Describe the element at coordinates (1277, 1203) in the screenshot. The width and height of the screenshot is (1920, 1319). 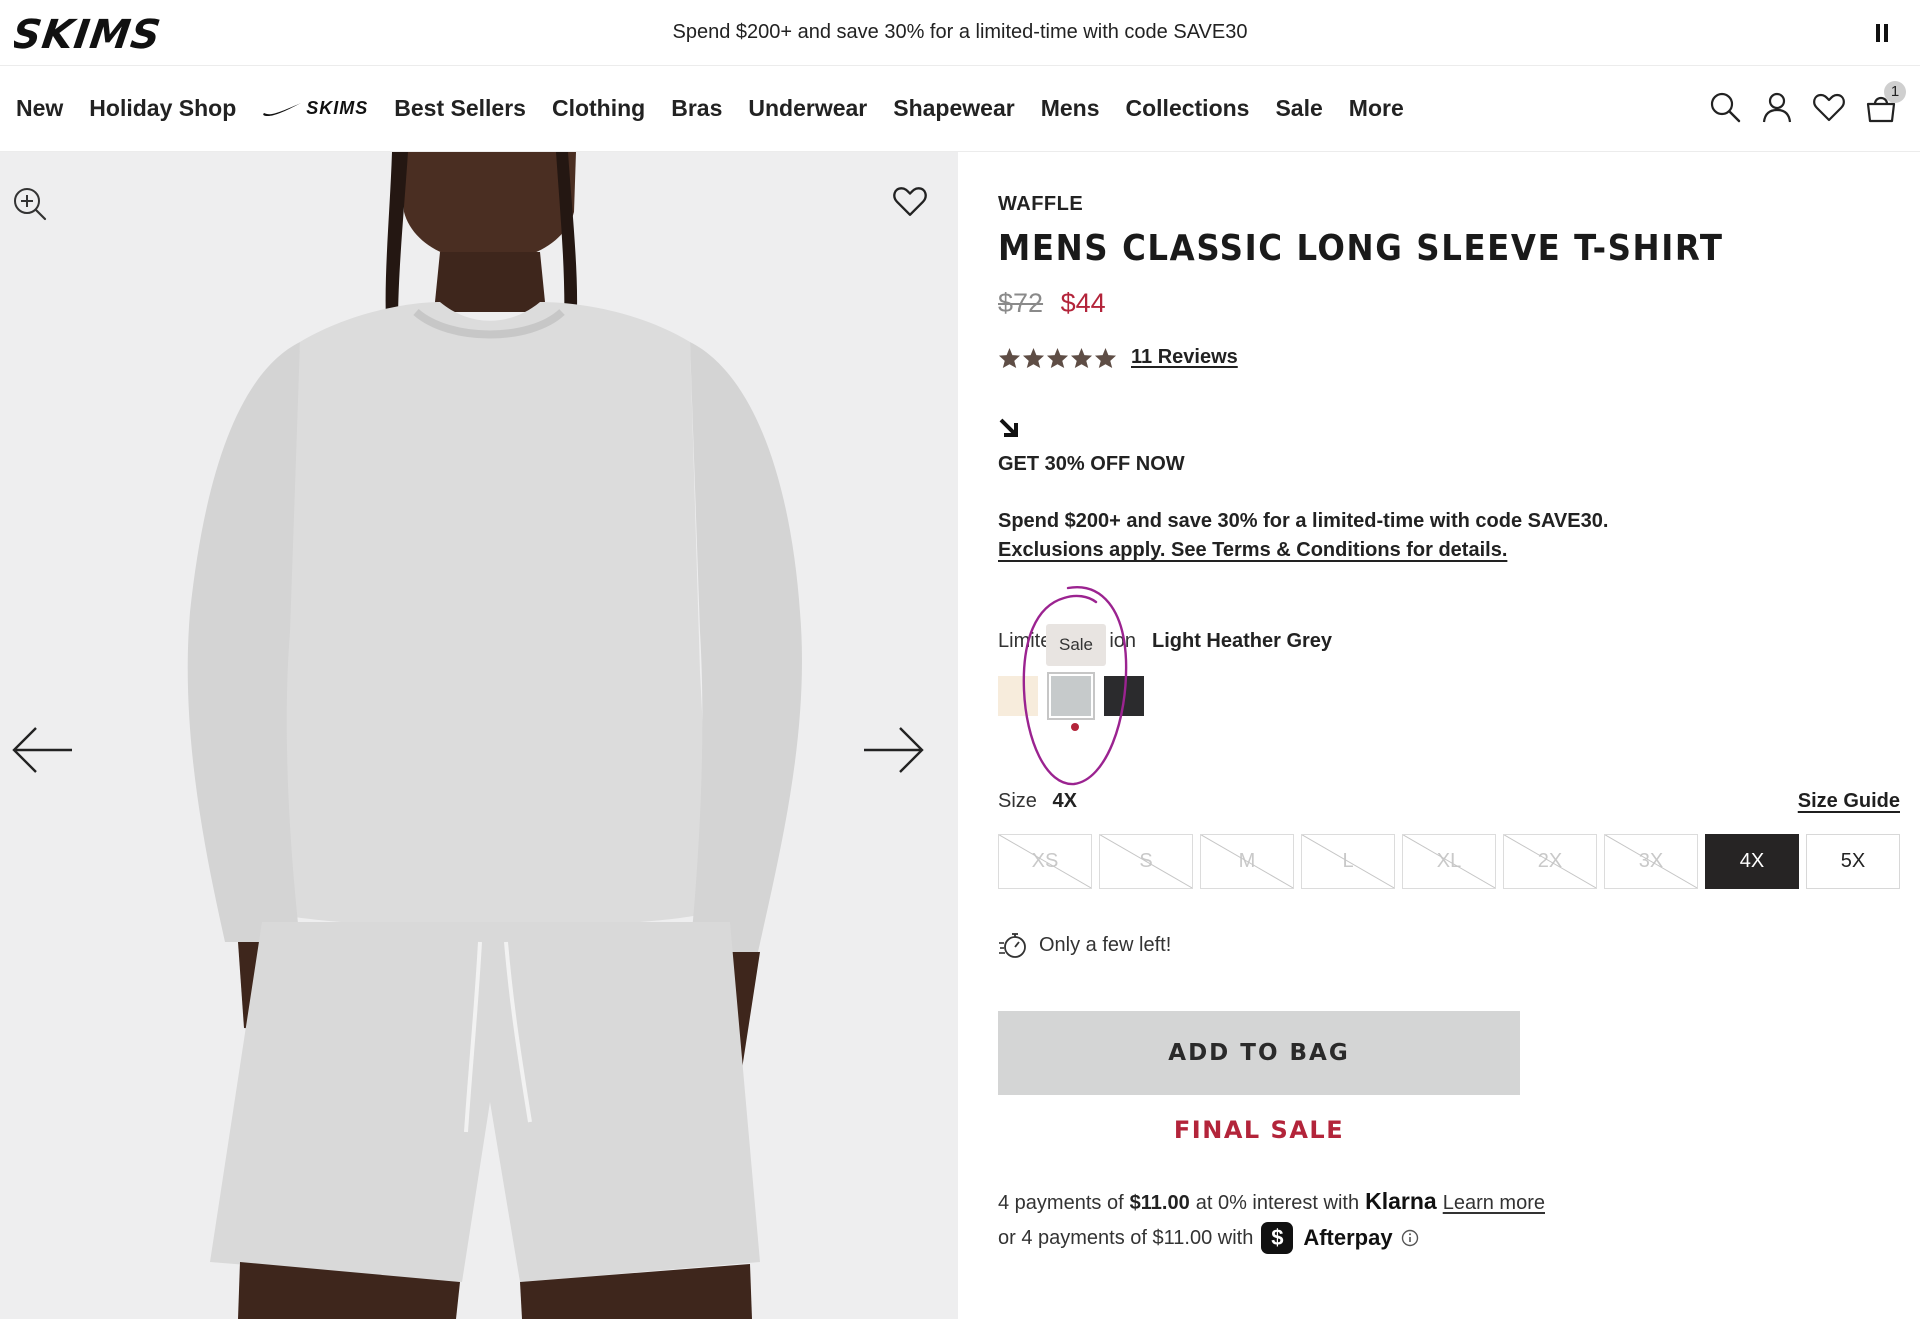
I see `klarna-middle: at 0% interest with` at that location.